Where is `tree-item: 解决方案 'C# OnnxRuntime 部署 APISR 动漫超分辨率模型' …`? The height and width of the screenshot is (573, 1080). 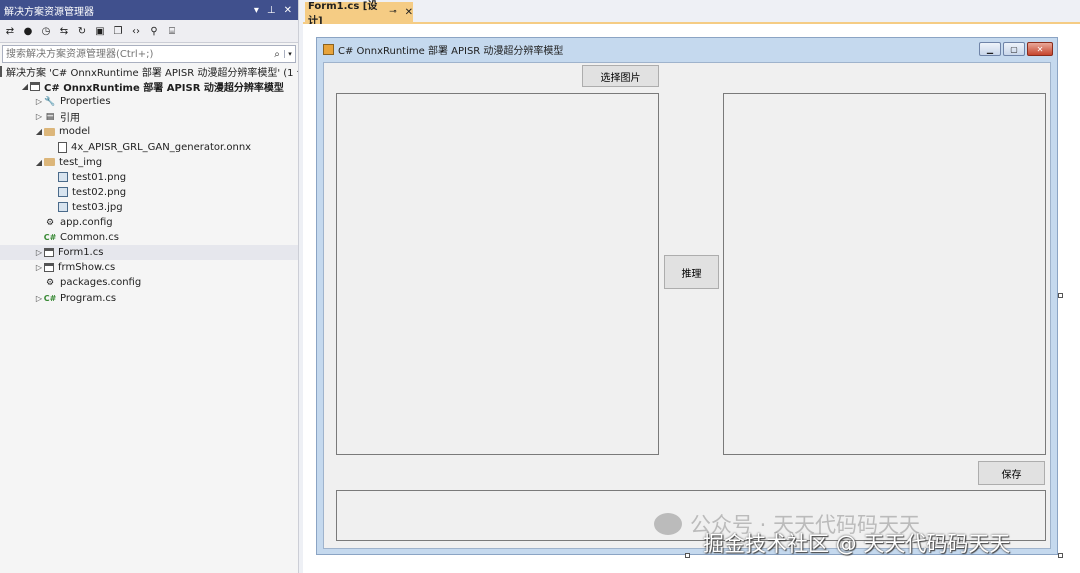
tree-item: 解决方案 'C# OnnxRuntime 部署 APISR 动漫超分辨率模型' … is located at coordinates (149, 71).